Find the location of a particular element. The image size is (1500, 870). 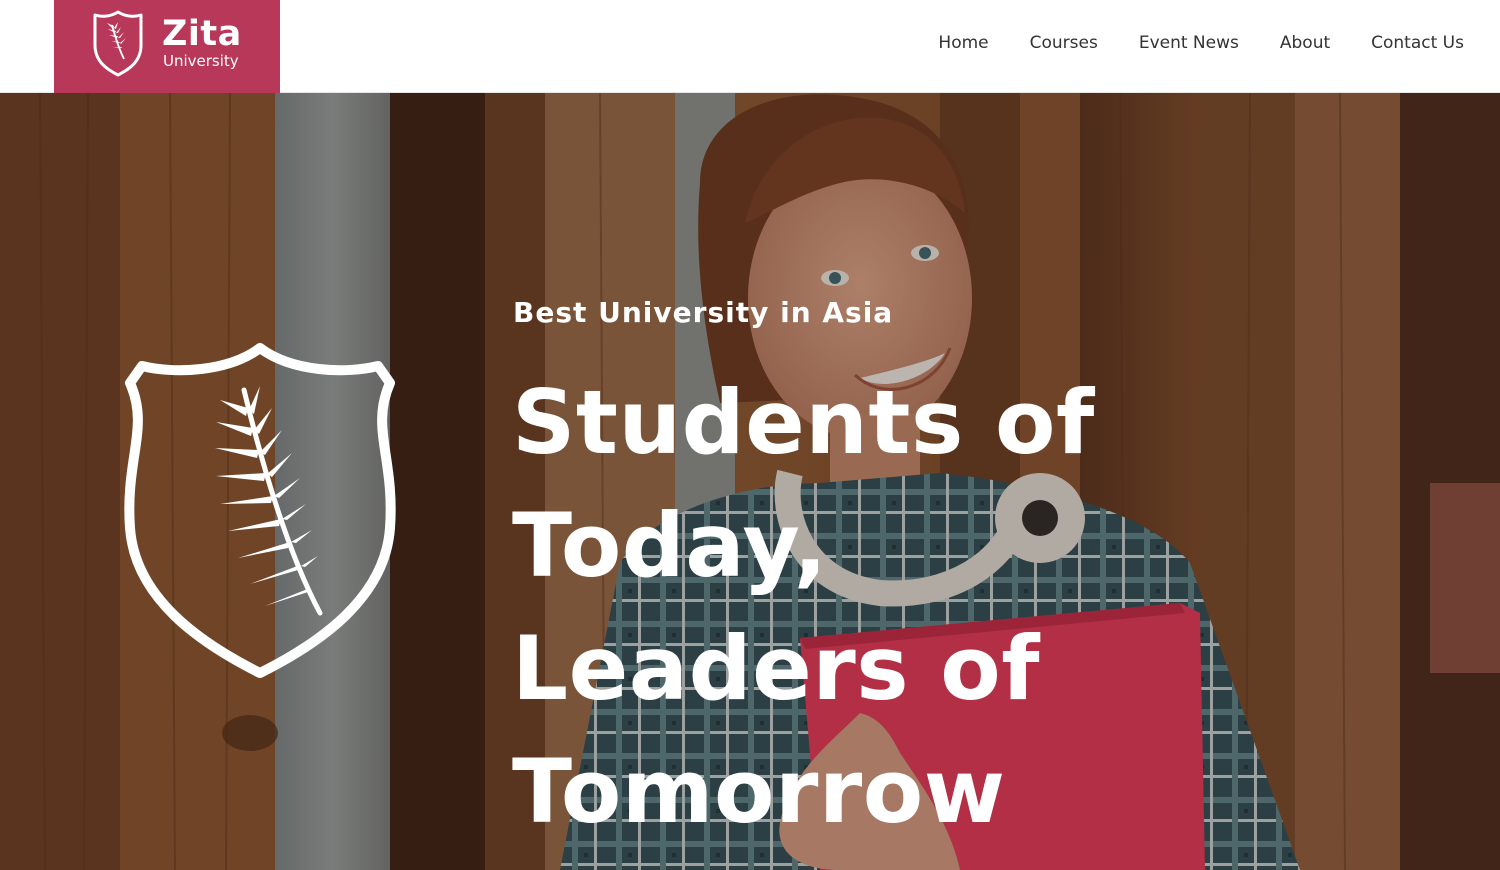

hero-title-line: Tomorrow is located at coordinates (759, 791).